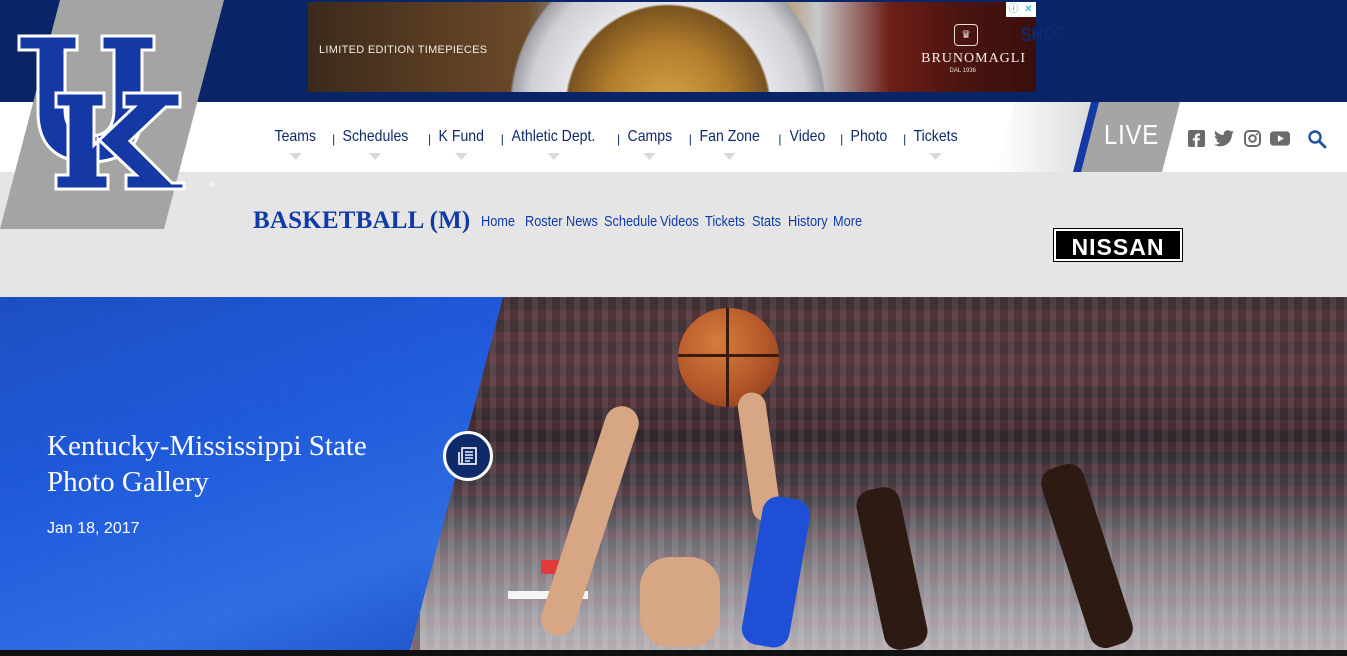 This screenshot has width=1347, height=656. What do you see at coordinates (1043, 35) in the screenshot?
I see `shop-link: SHOP` at bounding box center [1043, 35].